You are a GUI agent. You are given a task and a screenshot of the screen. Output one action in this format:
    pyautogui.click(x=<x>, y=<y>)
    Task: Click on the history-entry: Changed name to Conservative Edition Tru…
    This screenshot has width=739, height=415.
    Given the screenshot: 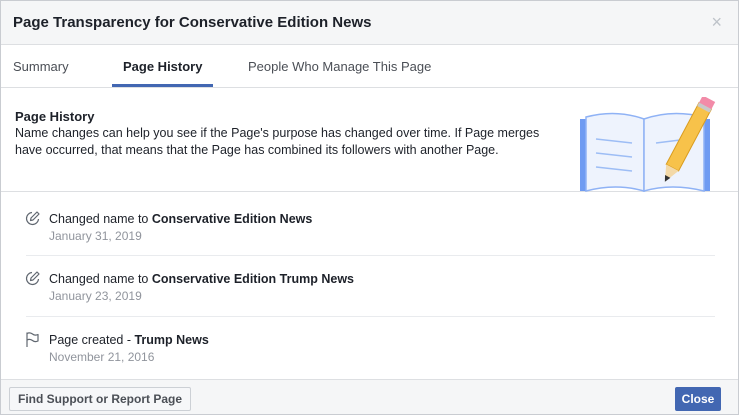 What is the action you would take?
    pyautogui.click(x=365, y=300)
    